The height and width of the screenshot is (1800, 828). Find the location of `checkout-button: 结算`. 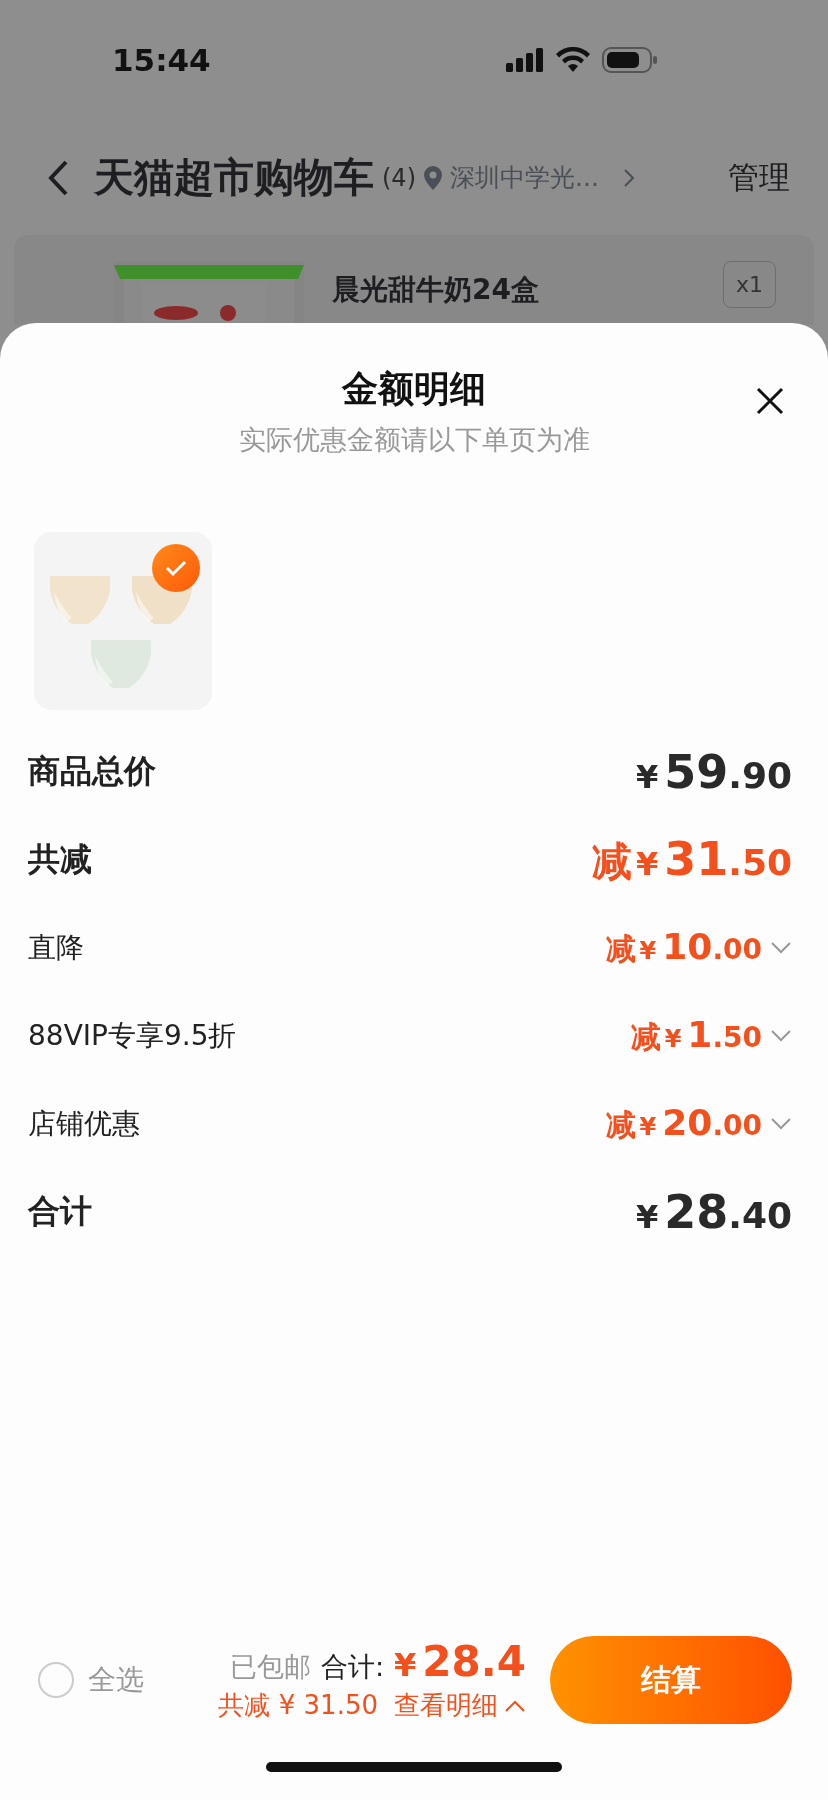

checkout-button: 结算 is located at coordinates (671, 1680).